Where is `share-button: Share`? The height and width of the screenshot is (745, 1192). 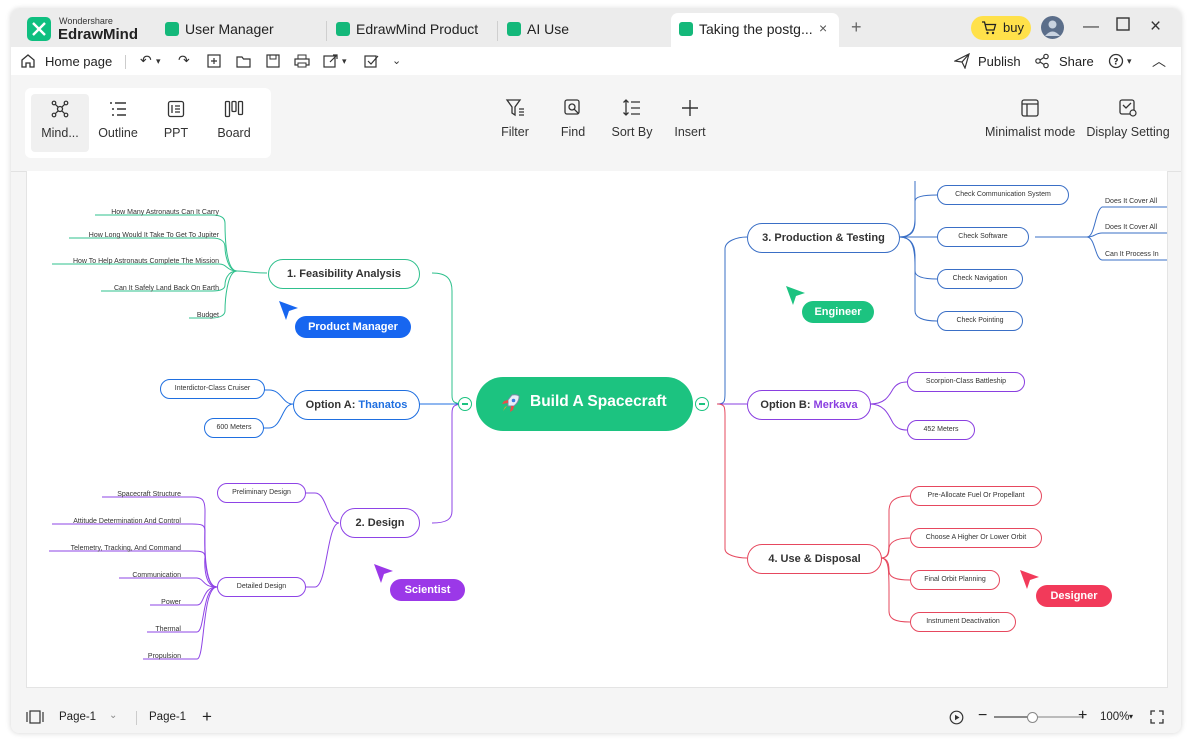 share-button: Share is located at coordinates (1076, 61).